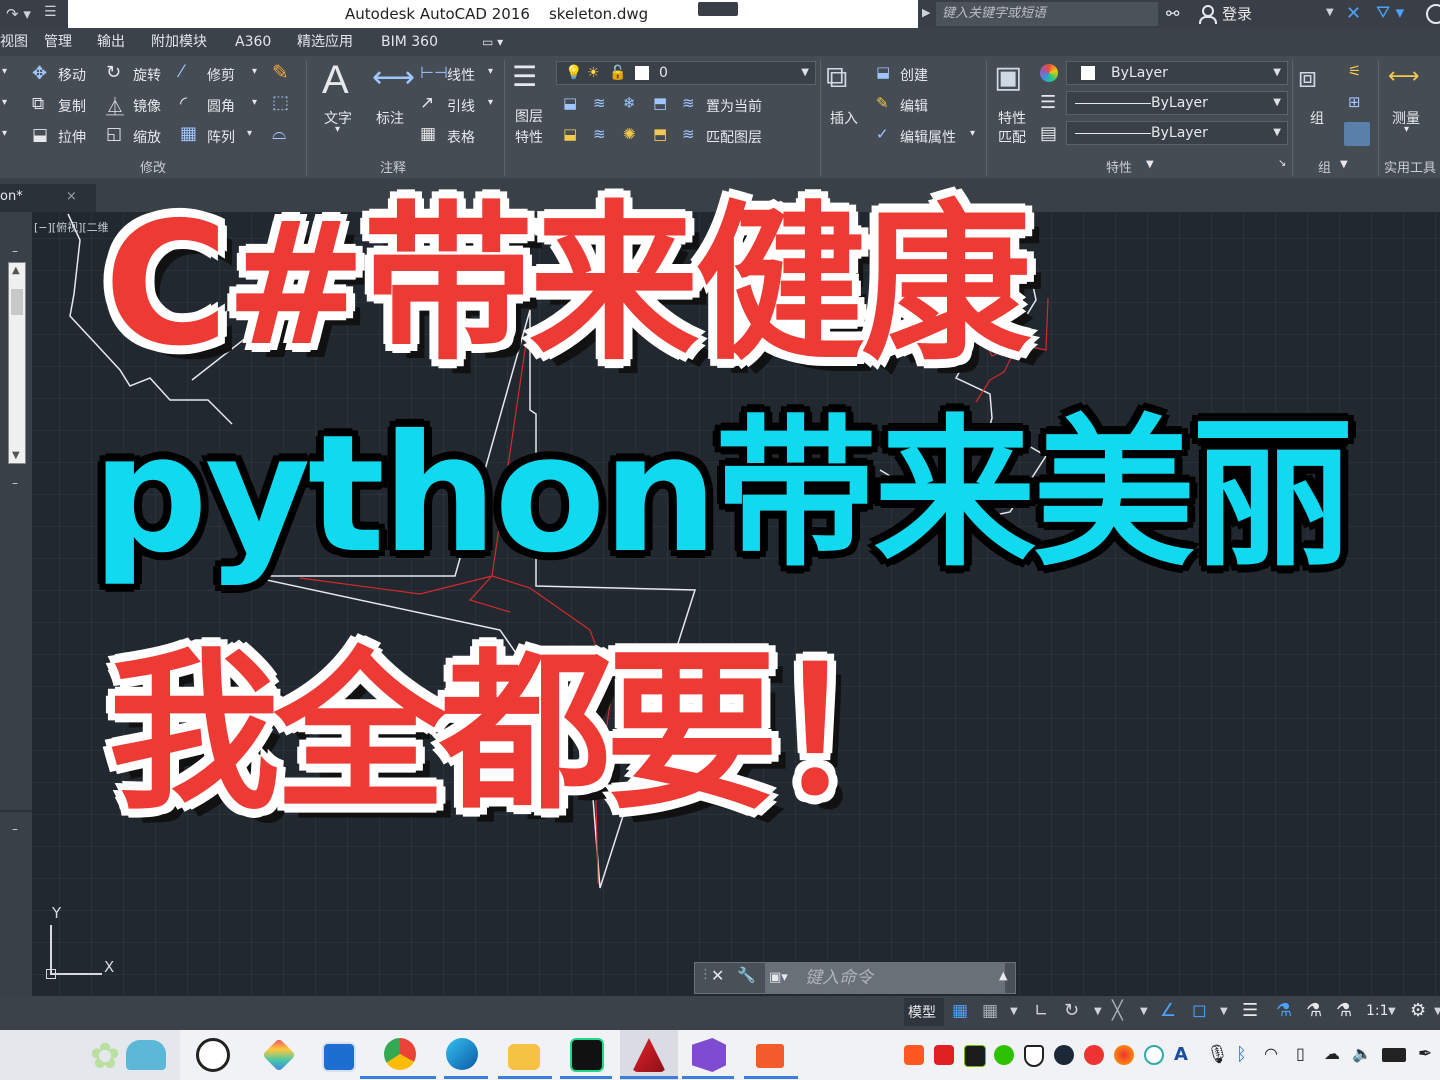 This screenshot has height=1080, width=1440. Describe the element at coordinates (990, 1011) in the screenshot. I see `snap-mode-icon: ▦` at that location.